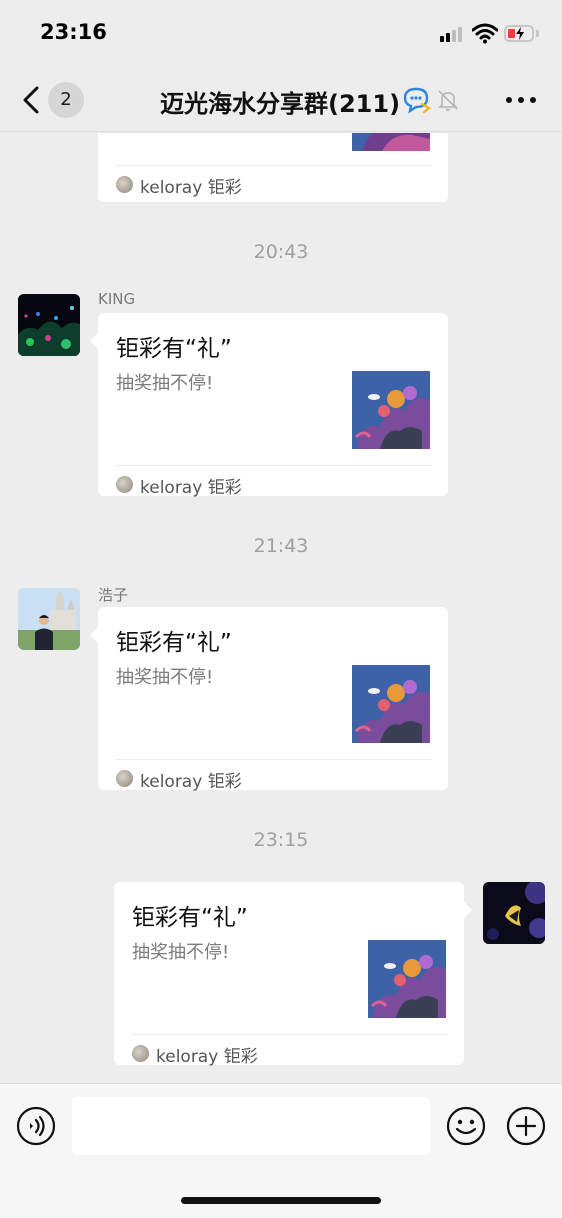 The height and width of the screenshot is (1218, 562). What do you see at coordinates (453, 34) in the screenshot?
I see `cellular-signal-icon` at bounding box center [453, 34].